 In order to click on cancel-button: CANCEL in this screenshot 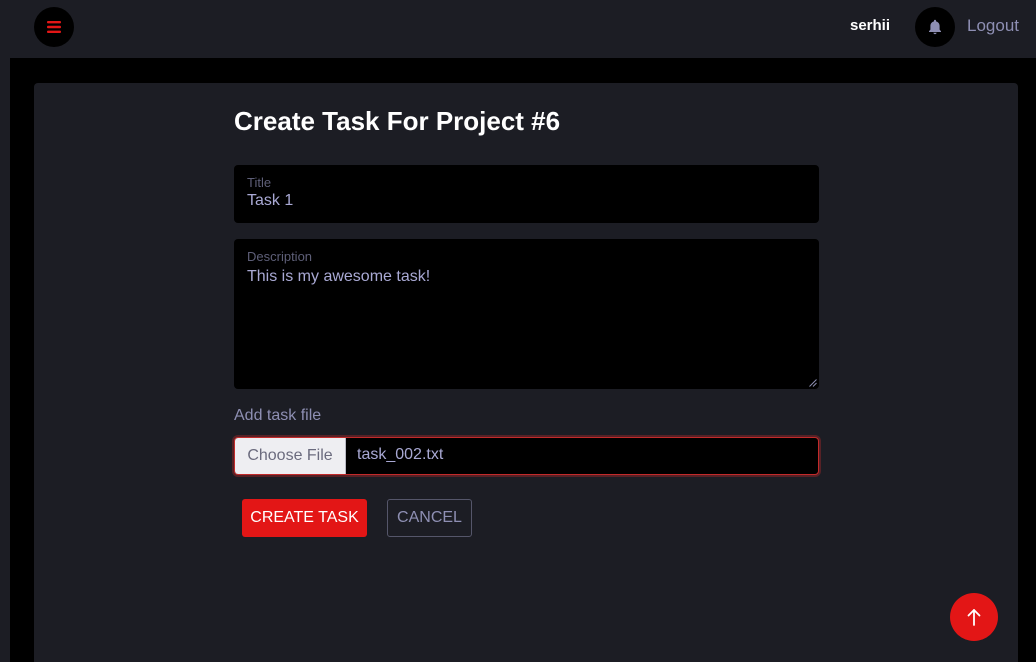, I will do `click(429, 518)`.